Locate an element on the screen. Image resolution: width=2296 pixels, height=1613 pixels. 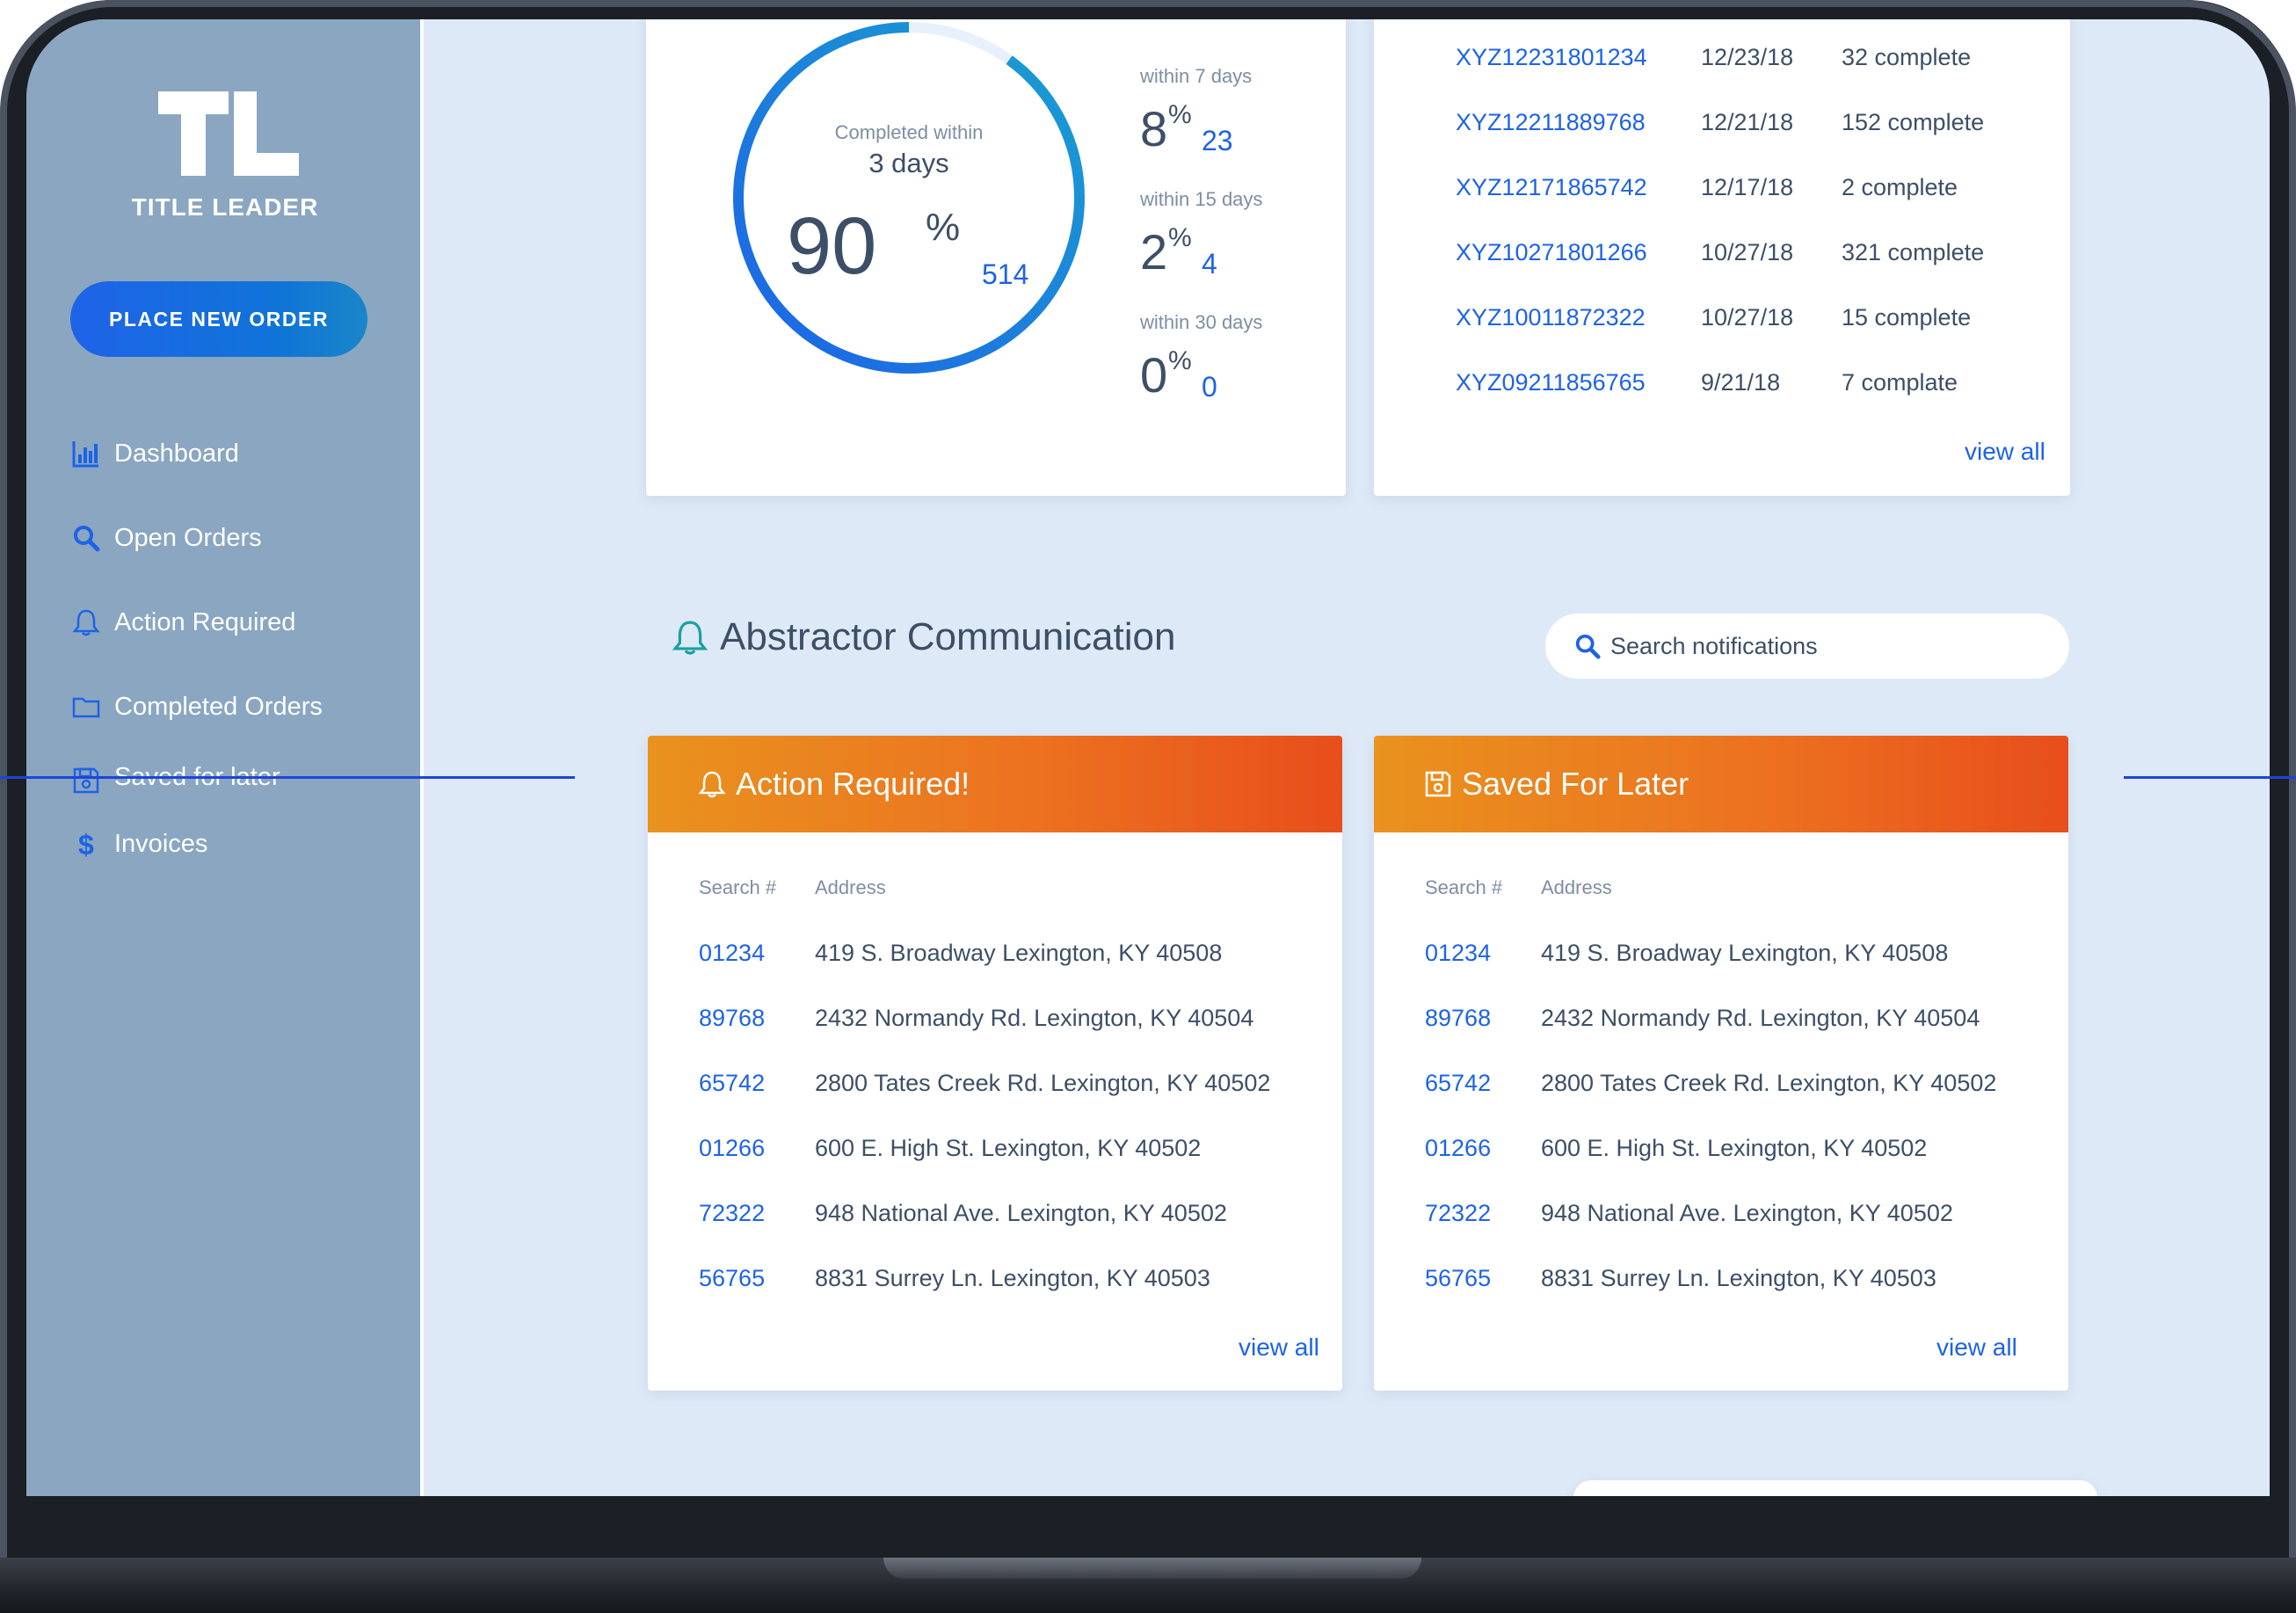
sidebar-item-open-orders: Open Orders is located at coordinates (196, 538).